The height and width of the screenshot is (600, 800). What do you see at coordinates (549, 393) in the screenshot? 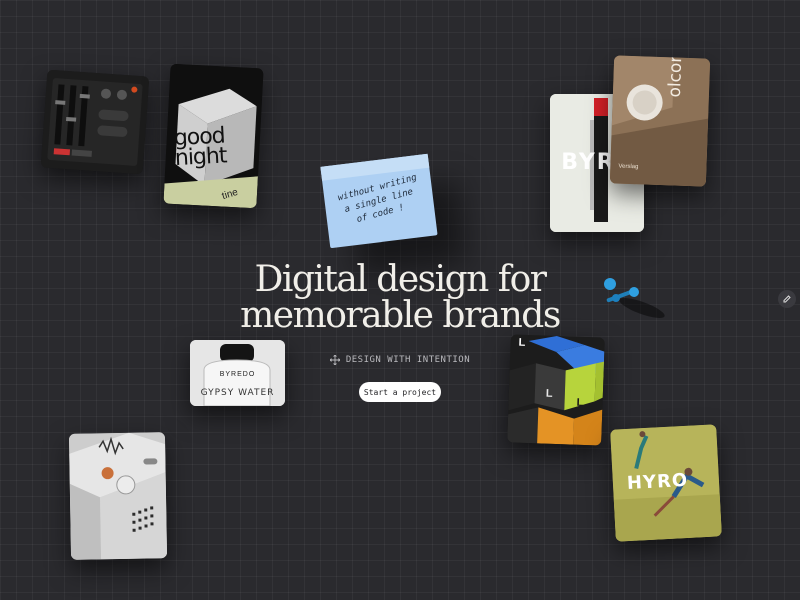
I see `cubes-glyph-2: L` at bounding box center [549, 393].